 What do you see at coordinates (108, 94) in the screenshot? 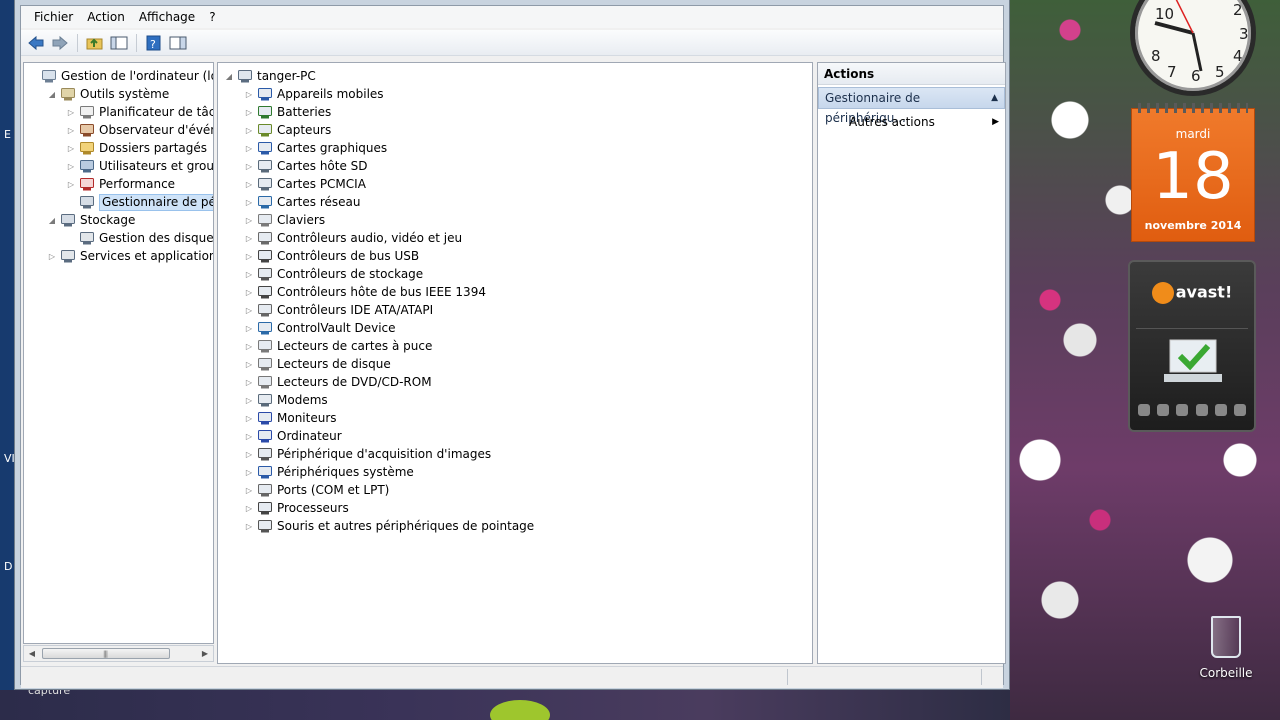
I see `tree-item: ◢ Outils système` at bounding box center [108, 94].